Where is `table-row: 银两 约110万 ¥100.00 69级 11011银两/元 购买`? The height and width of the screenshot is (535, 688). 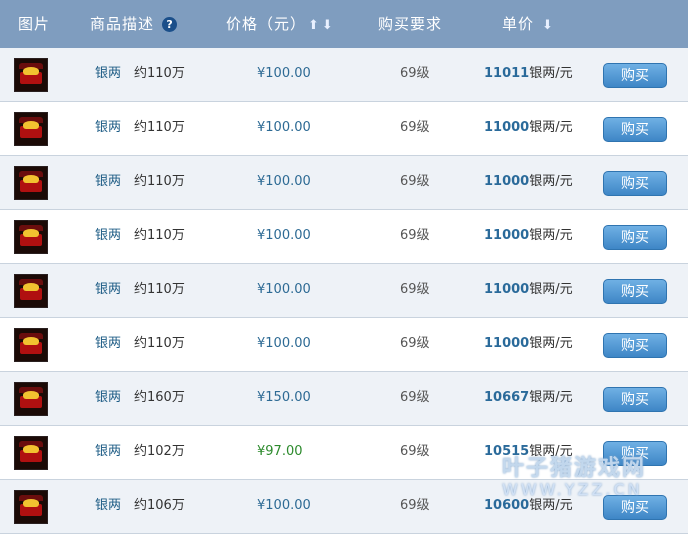 table-row: 银两 约110万 ¥100.00 69级 11011银两/元 购买 is located at coordinates (344, 75).